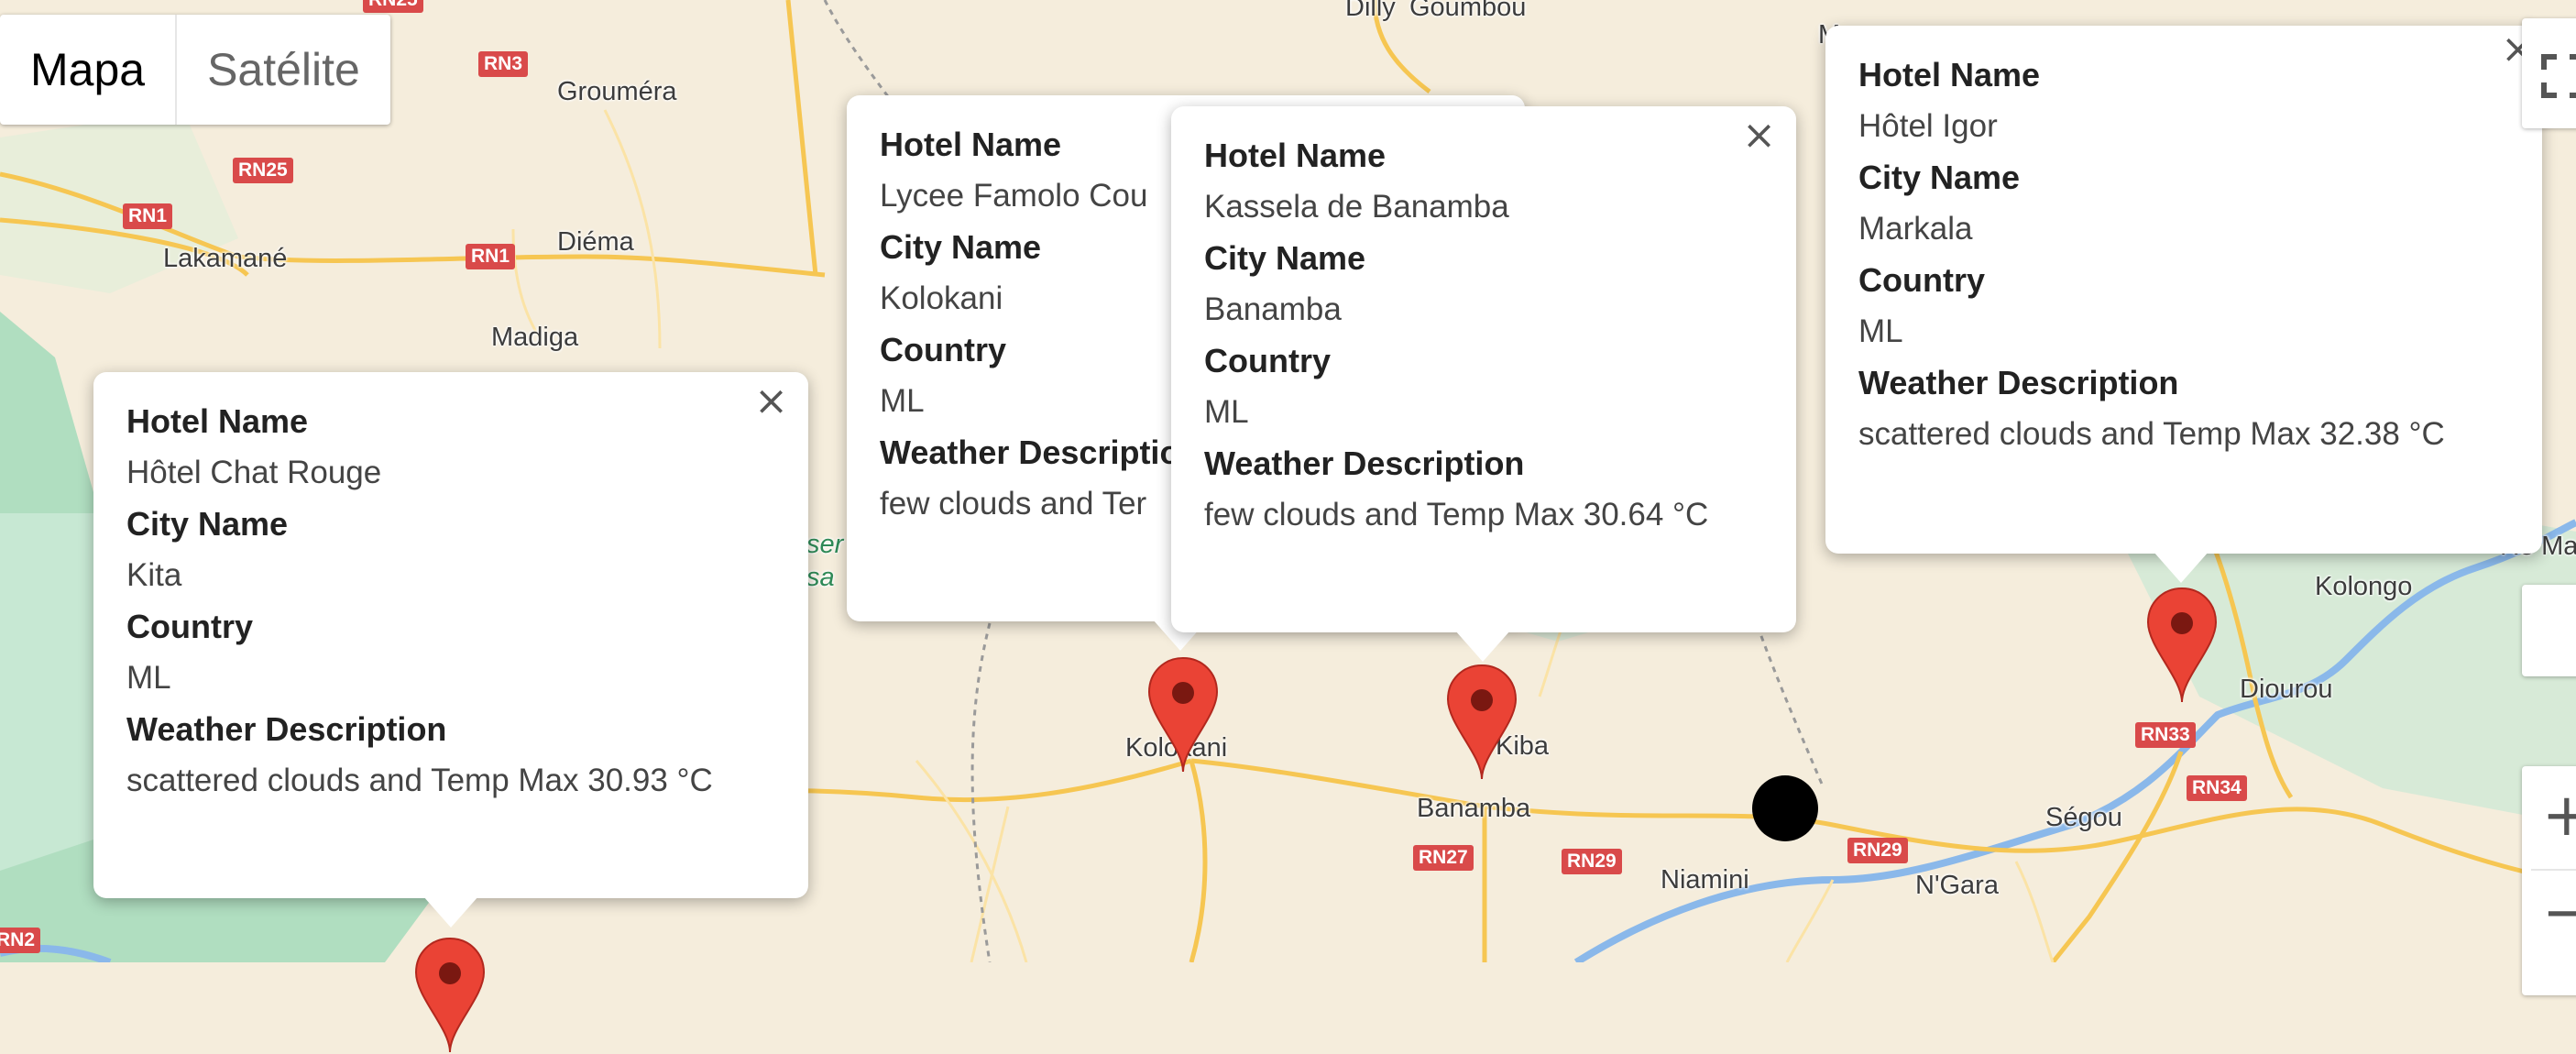 This screenshot has height=1054, width=2576. Describe the element at coordinates (20, 941) in the screenshot. I see `road-shield: RN2` at that location.